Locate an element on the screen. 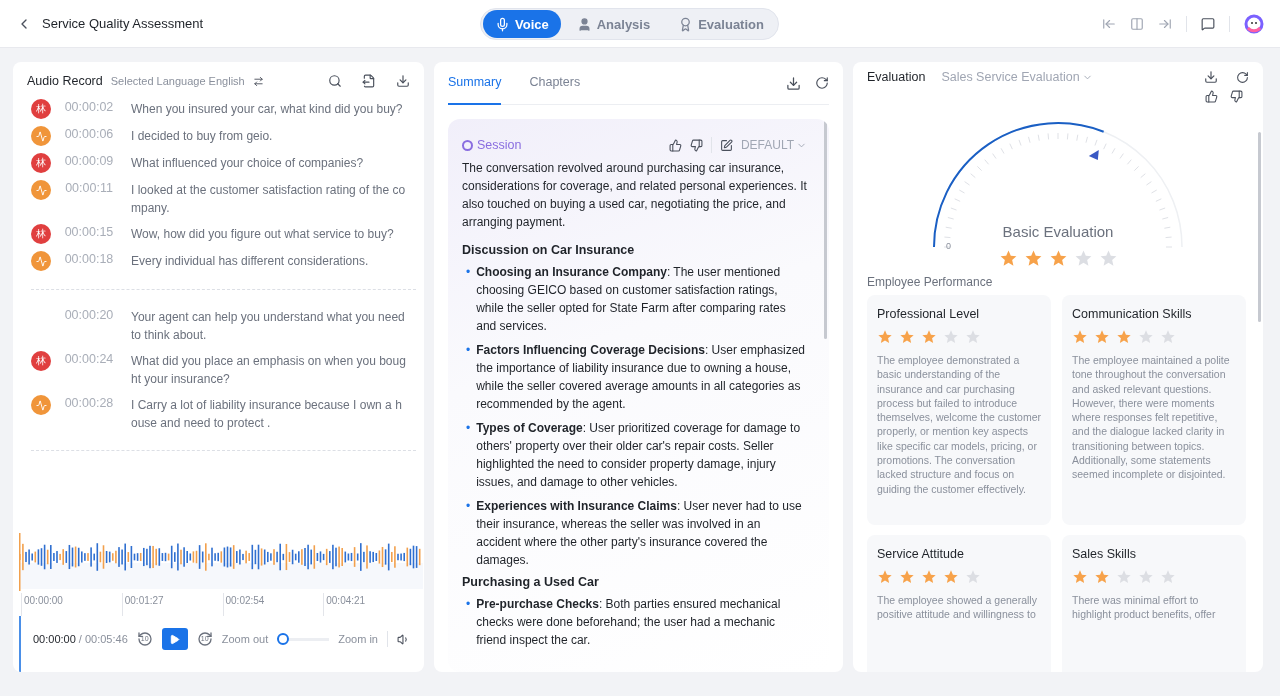  message-icon is located at coordinates (1208, 23).